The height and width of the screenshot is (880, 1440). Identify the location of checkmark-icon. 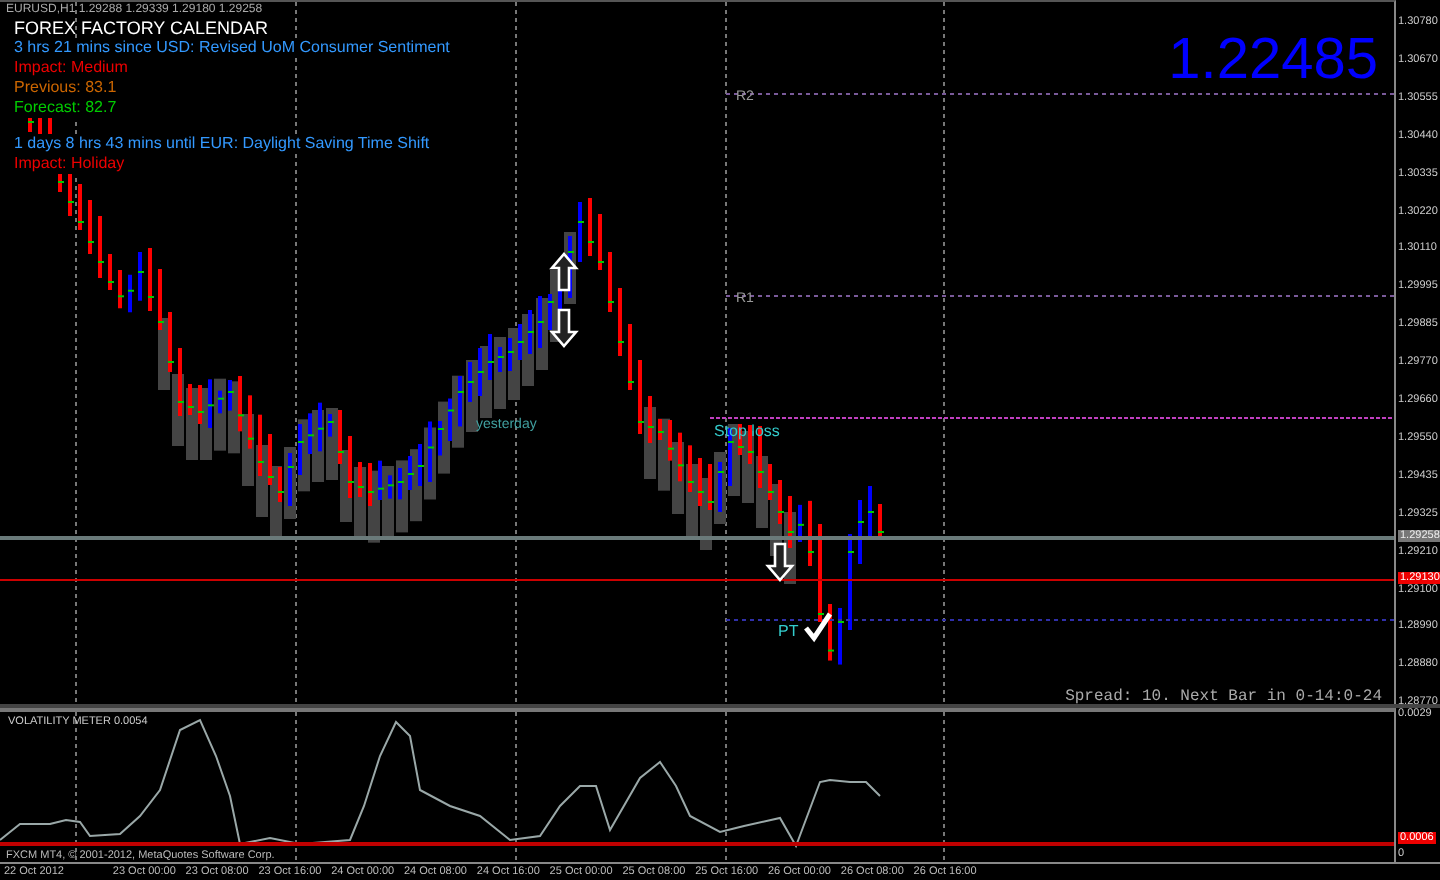
(818, 627).